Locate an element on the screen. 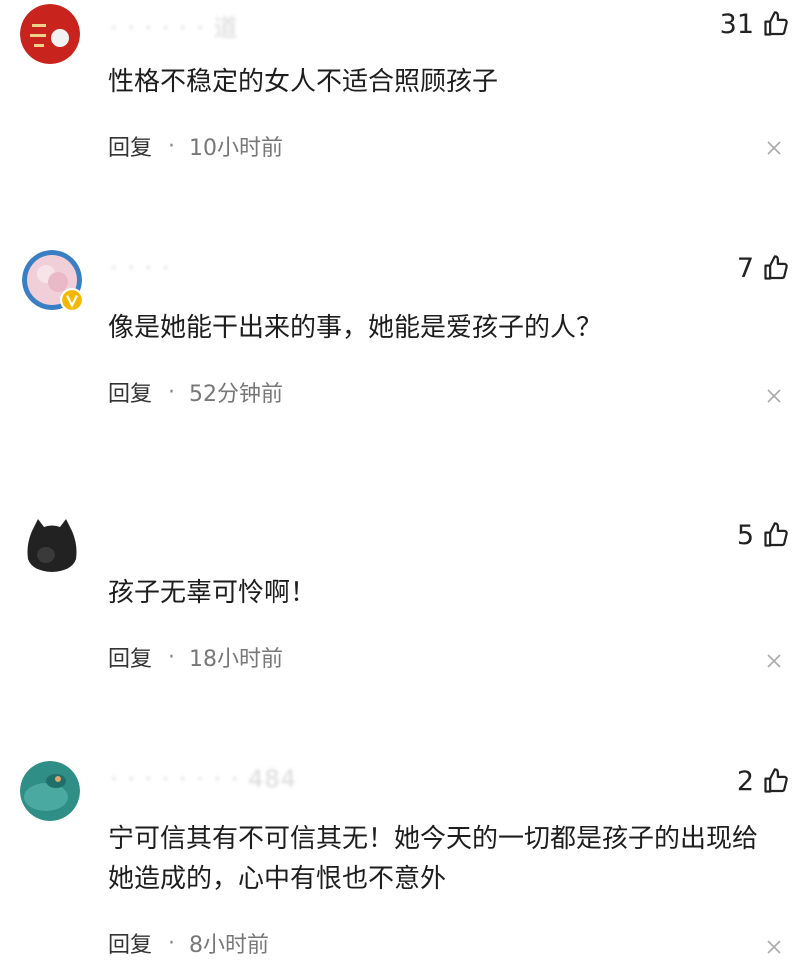 This screenshot has width=800, height=978. comment-text: 宁可信其有不可信其无！她今天的一切都是孩子的出现给她造成的，心中有恨也不意外 is located at coordinates (433, 859).